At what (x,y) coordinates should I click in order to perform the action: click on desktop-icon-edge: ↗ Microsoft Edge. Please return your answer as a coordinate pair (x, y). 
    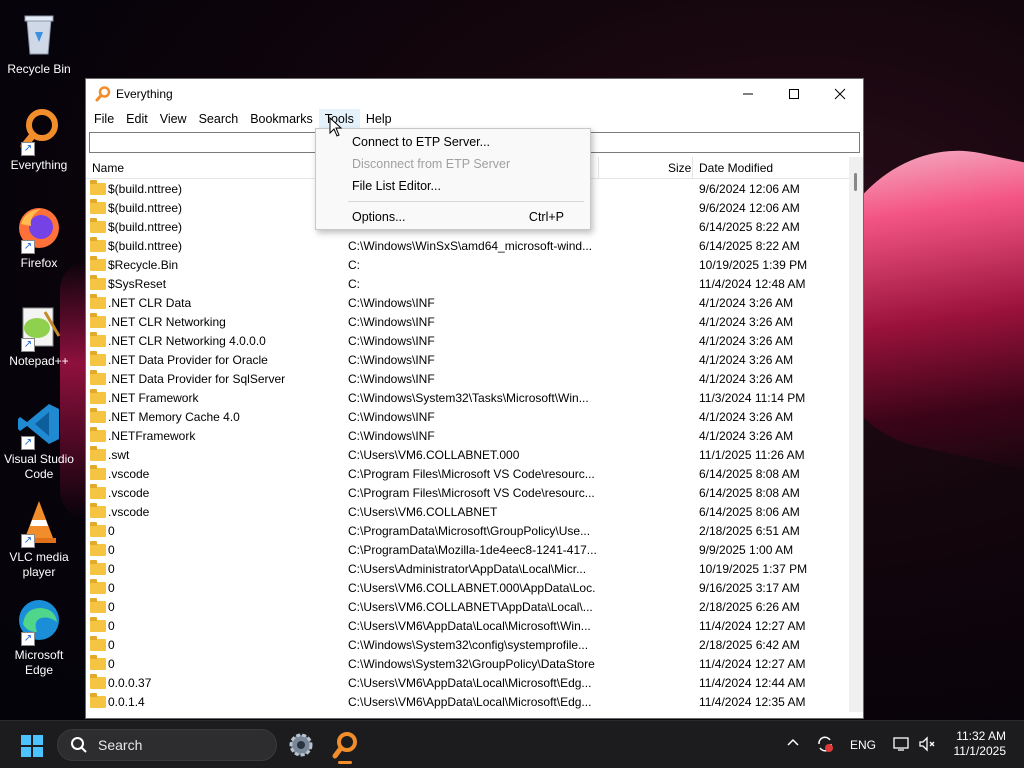
    Looking at the image, I should click on (39, 637).